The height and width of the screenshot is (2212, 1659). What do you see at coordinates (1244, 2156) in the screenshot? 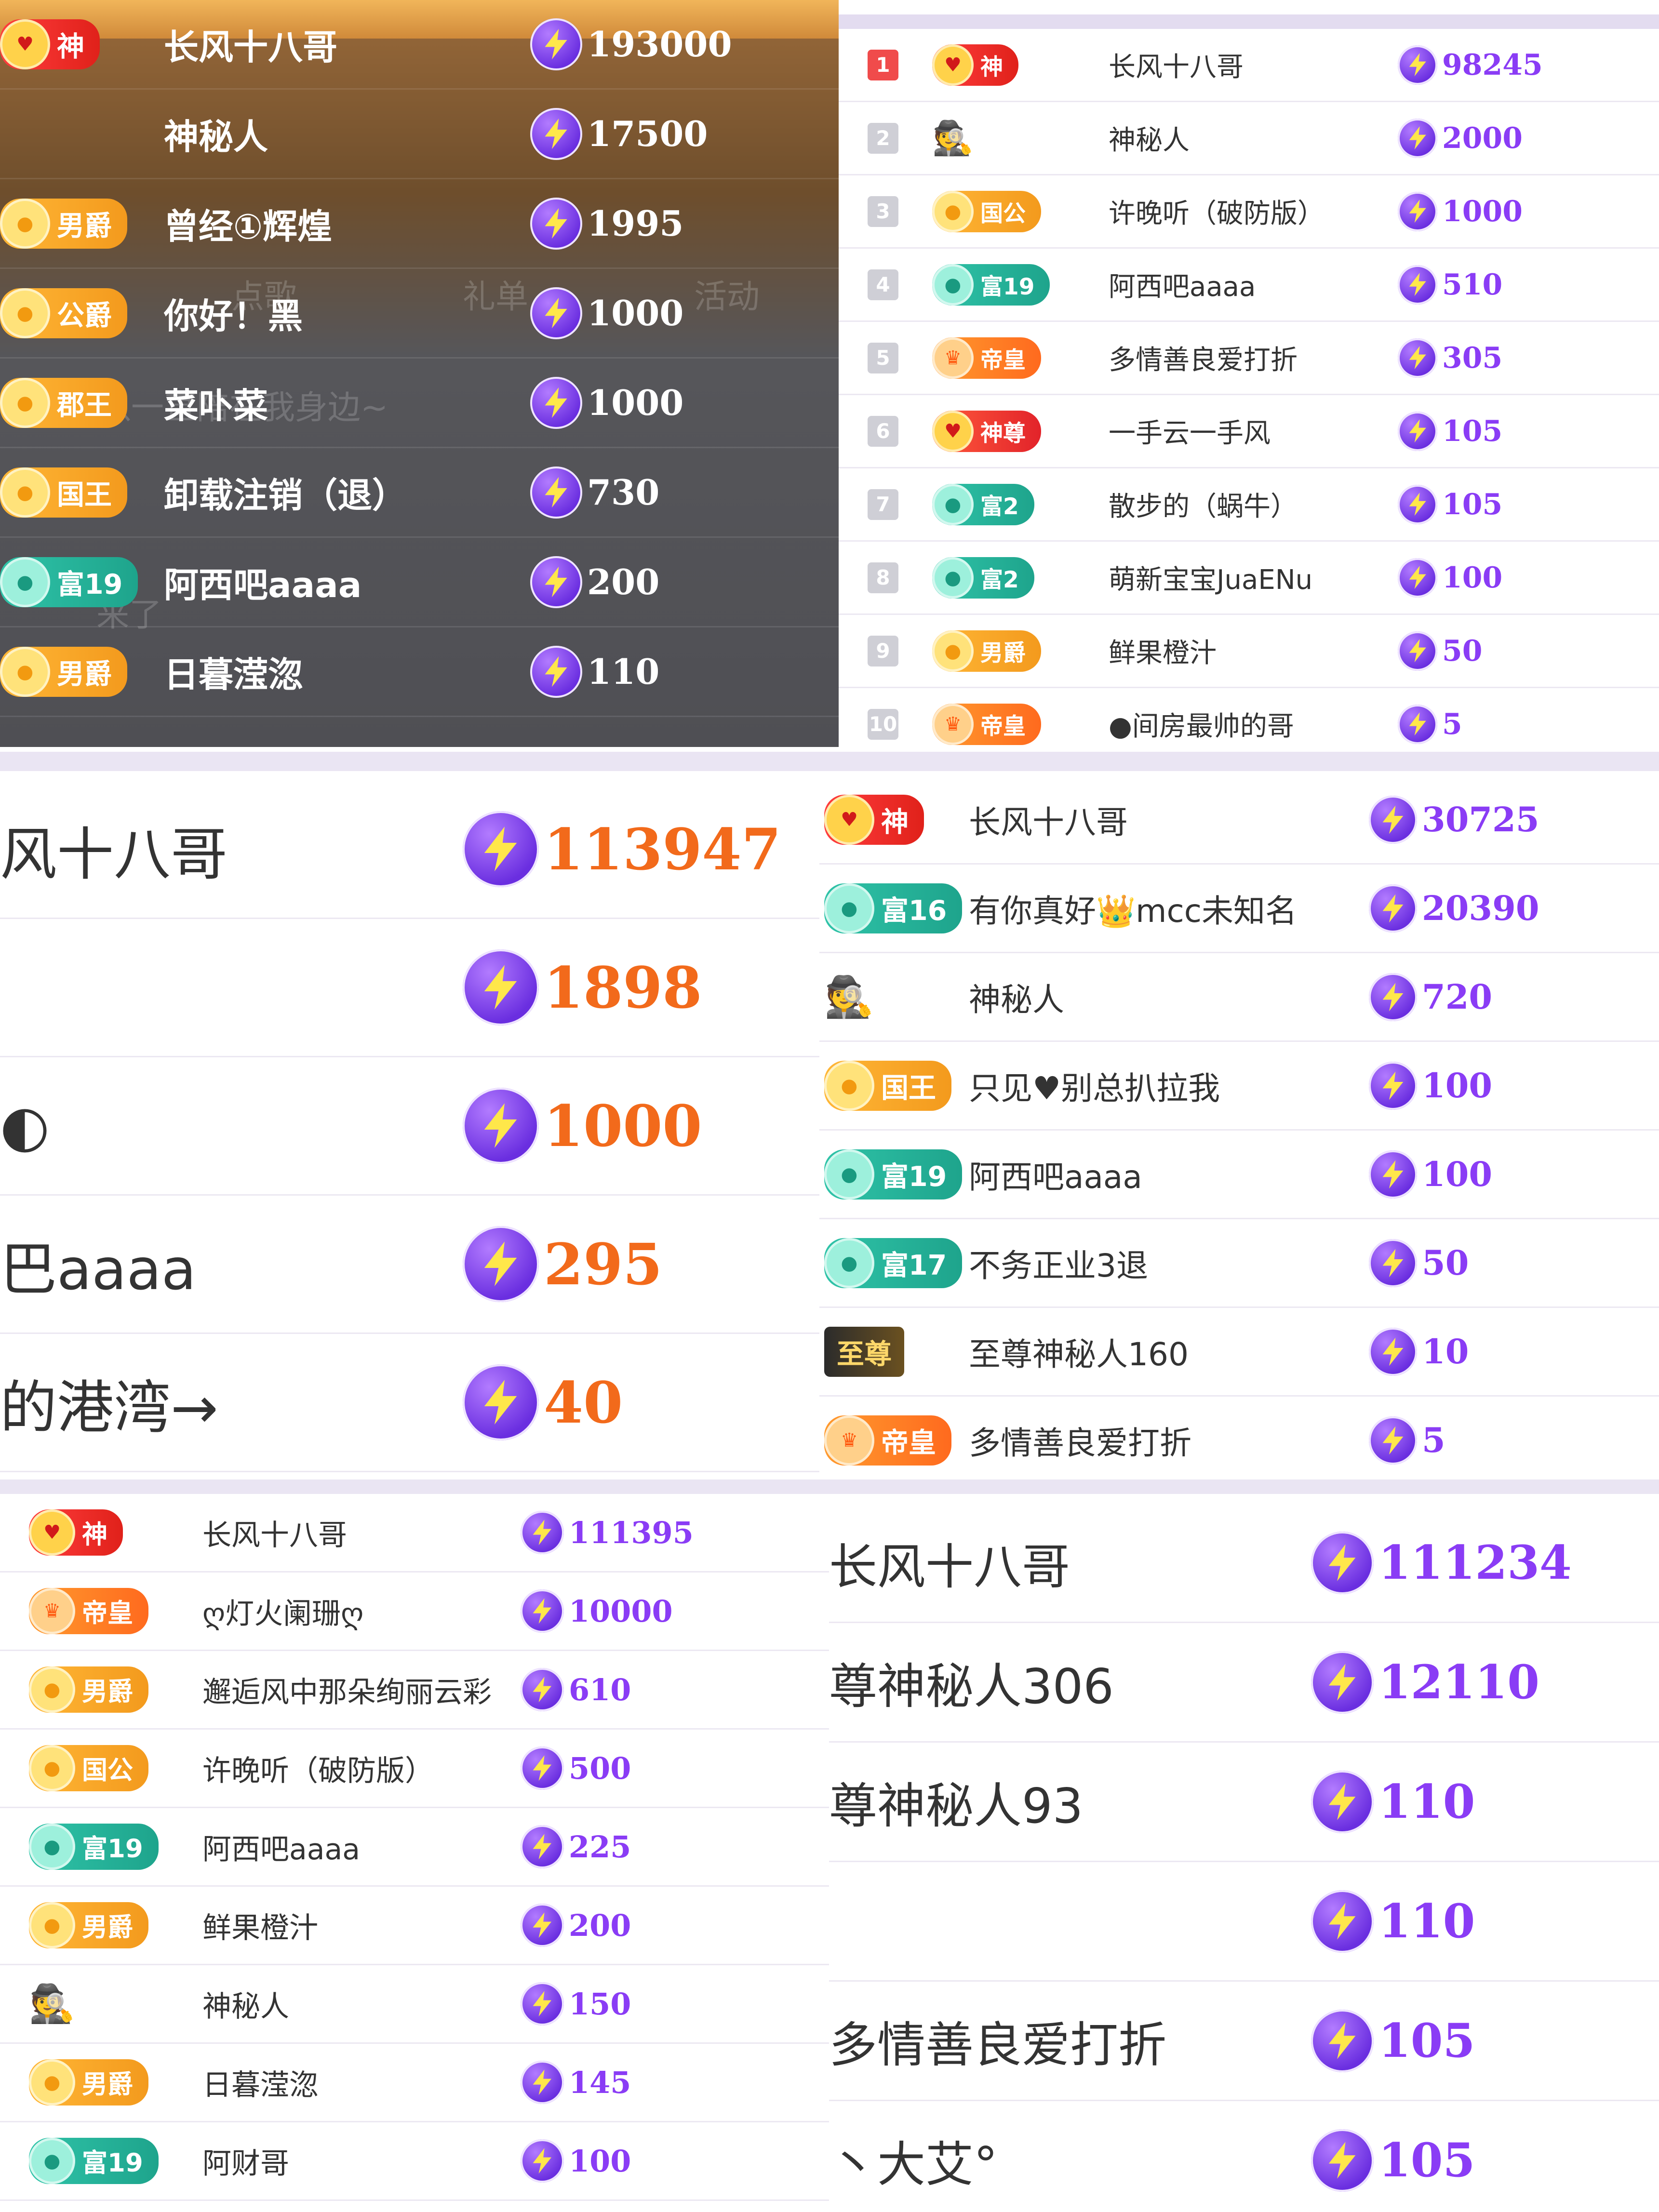
I see `leaderboard-row: 丶大艾° 105` at bounding box center [1244, 2156].